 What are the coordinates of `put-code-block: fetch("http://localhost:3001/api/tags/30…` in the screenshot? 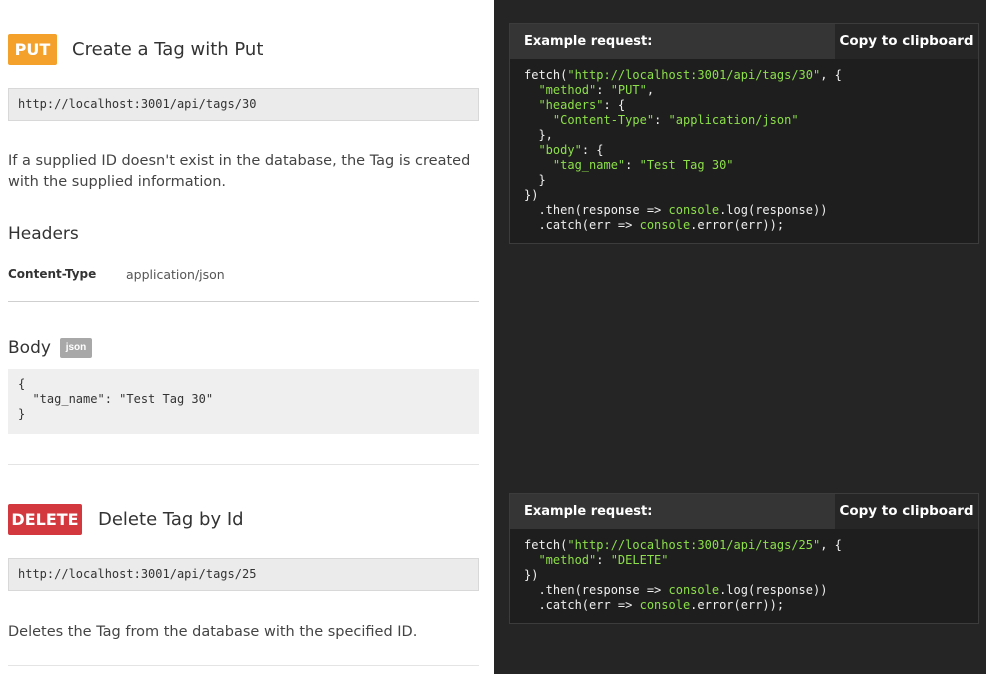 It's located at (744, 150).